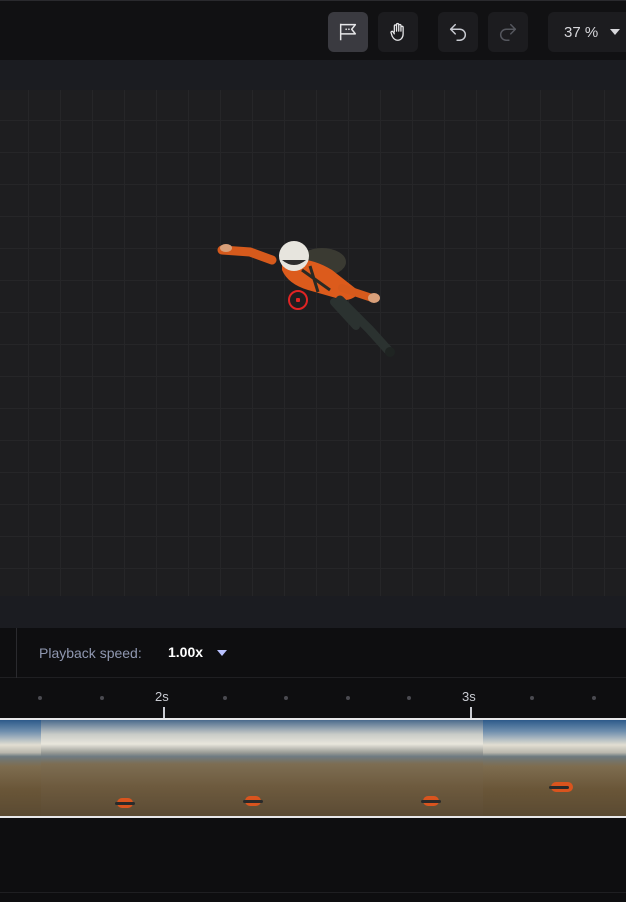  Describe the element at coordinates (469, 696) in the screenshot. I see `tick-label-3s: 3s` at that location.